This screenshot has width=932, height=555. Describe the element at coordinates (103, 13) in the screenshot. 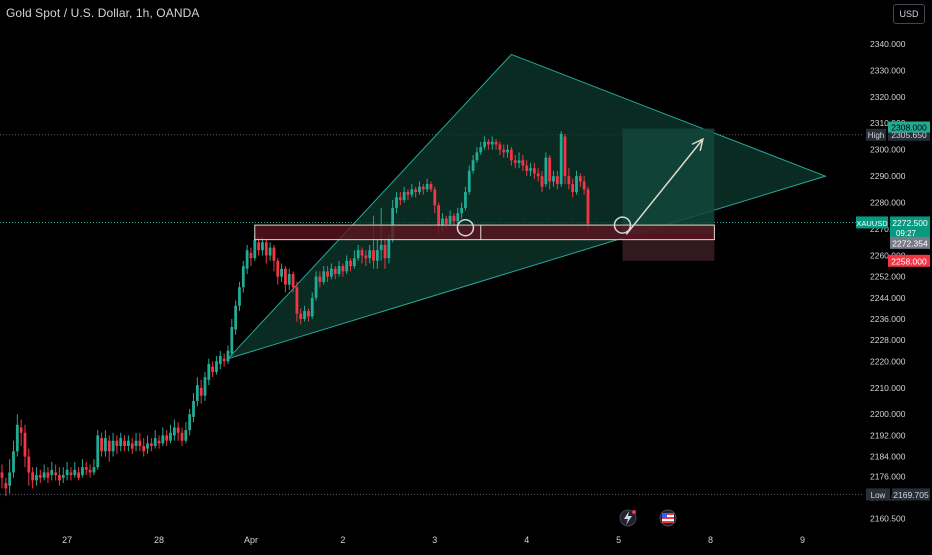

I see `chart-title: Gold Spot / U.S. Dollar, 1h, OANDA` at that location.